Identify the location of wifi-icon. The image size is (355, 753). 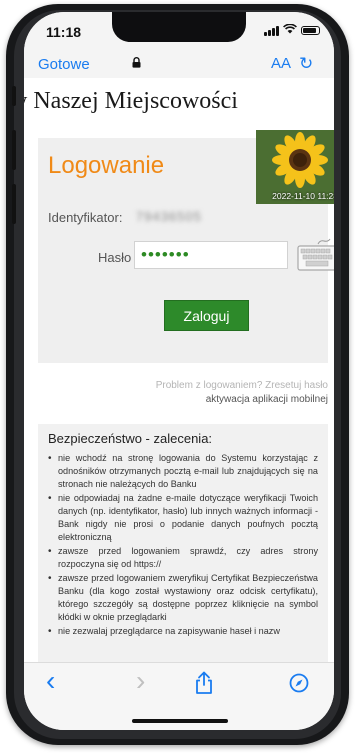
(290, 30).